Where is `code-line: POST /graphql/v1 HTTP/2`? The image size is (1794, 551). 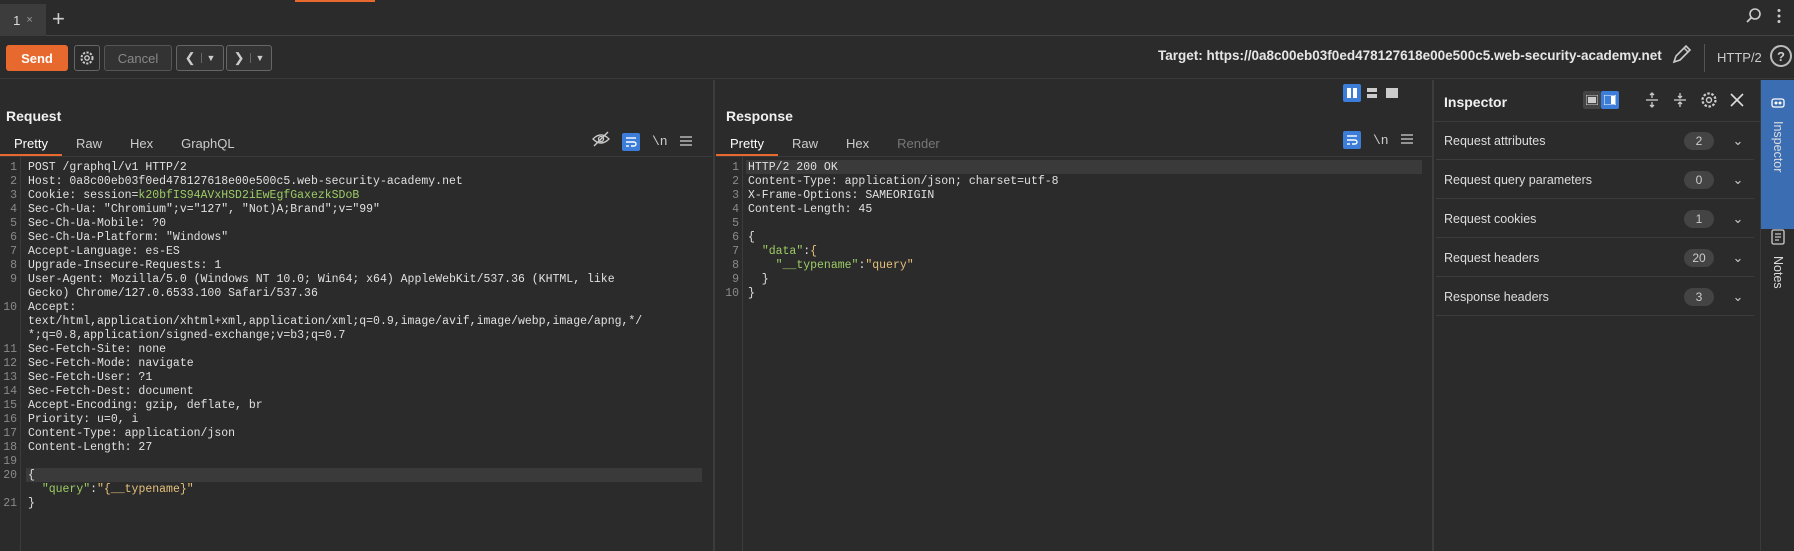
code-line: POST /graphql/v1 HTTP/2 is located at coordinates (107, 167).